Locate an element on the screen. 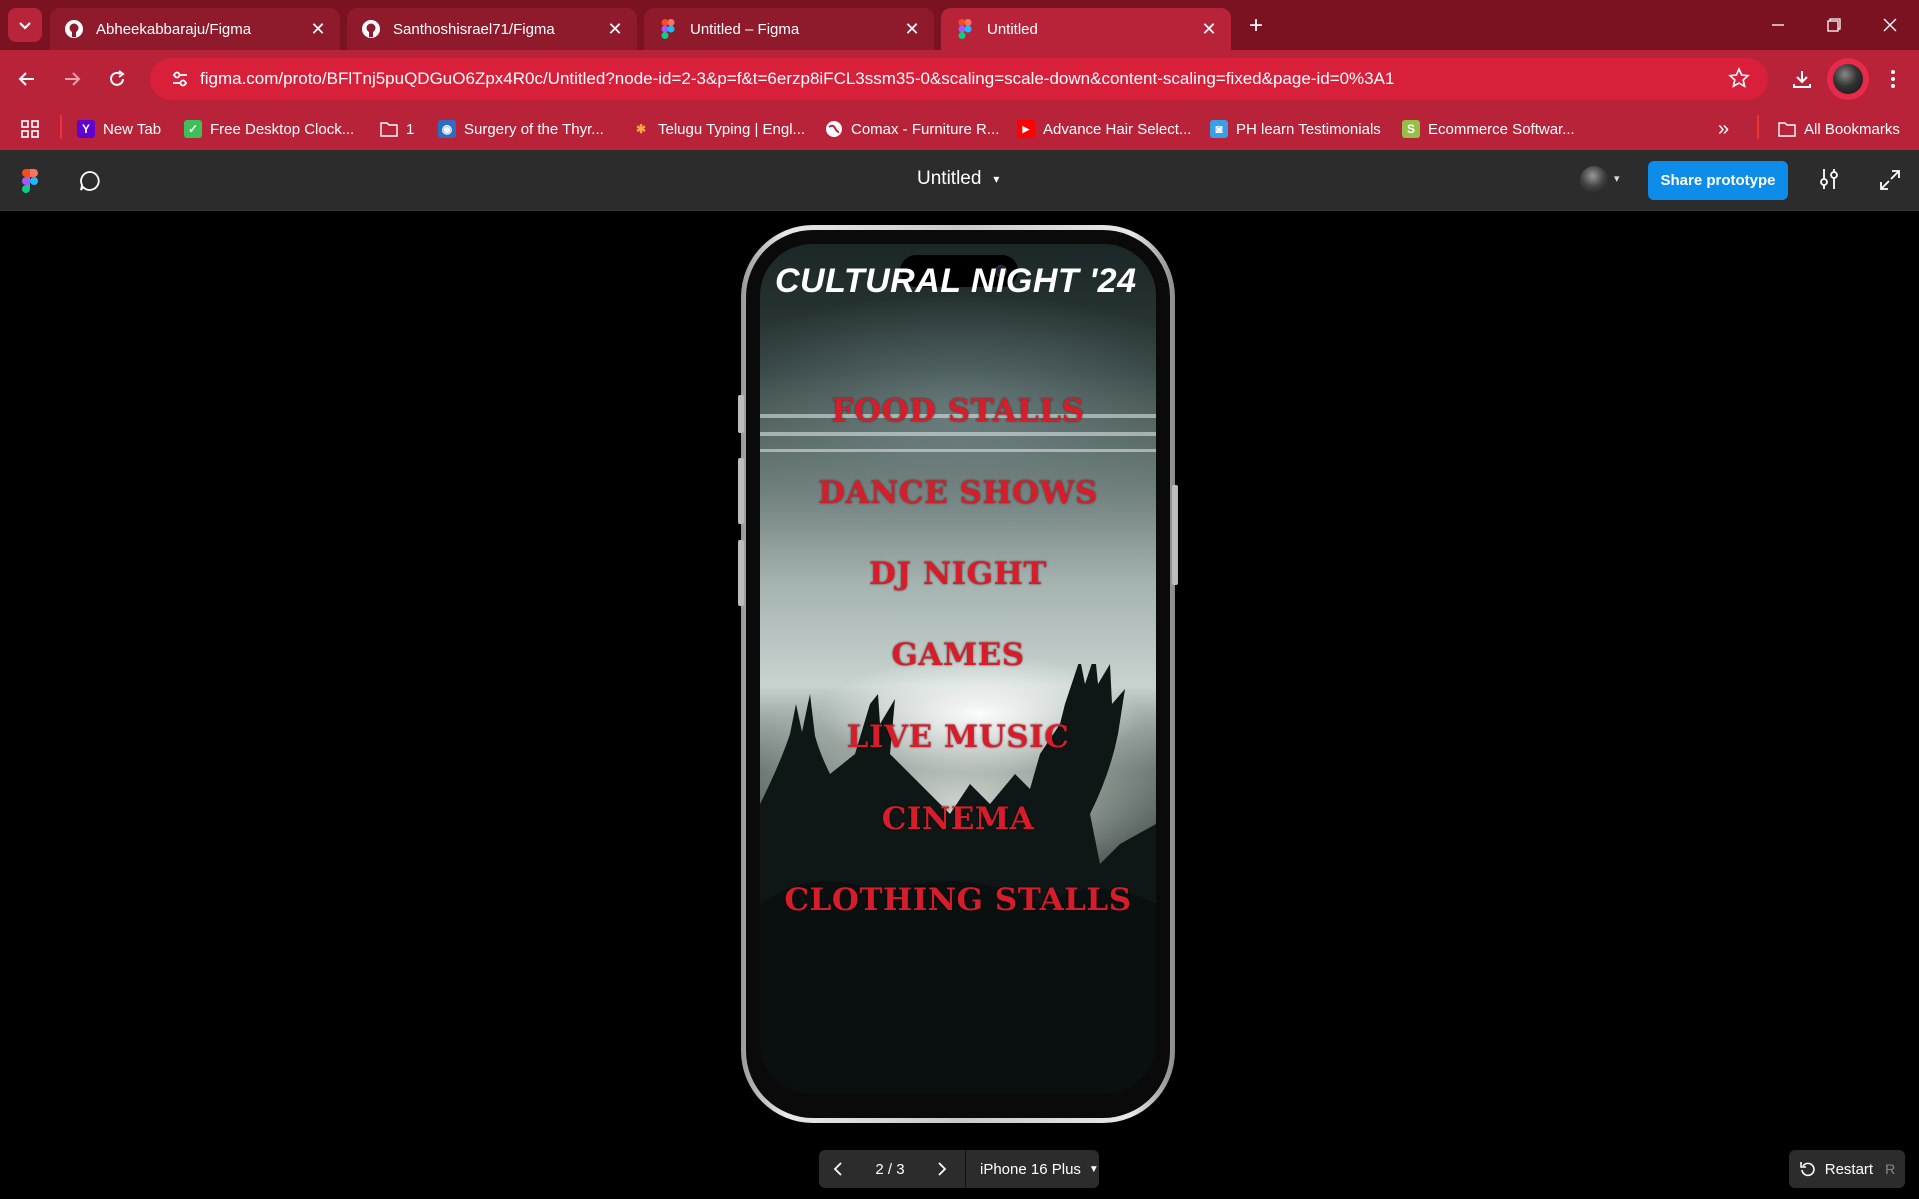 This screenshot has height=1199, width=1919. tab-abheekabbaraju: Abheekabbaraju/Figma ✕ is located at coordinates (195, 29).